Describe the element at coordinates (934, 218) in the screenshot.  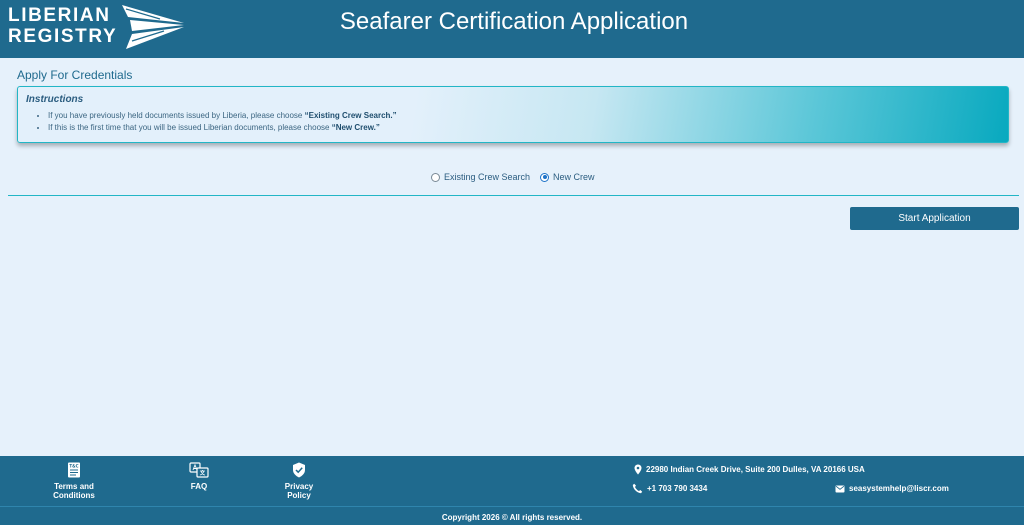
I see `start-application-button: Start Application` at that location.